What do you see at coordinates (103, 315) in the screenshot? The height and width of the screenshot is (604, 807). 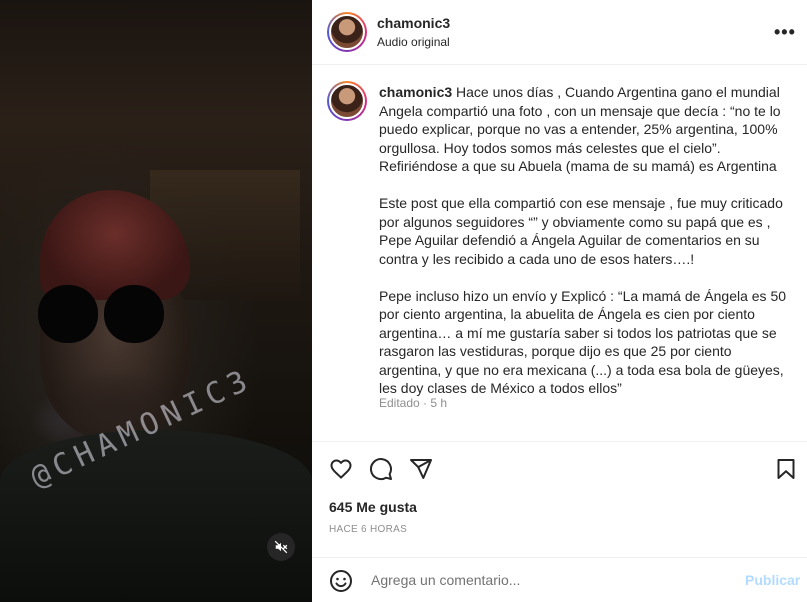 I see `sunglasses` at bounding box center [103, 315].